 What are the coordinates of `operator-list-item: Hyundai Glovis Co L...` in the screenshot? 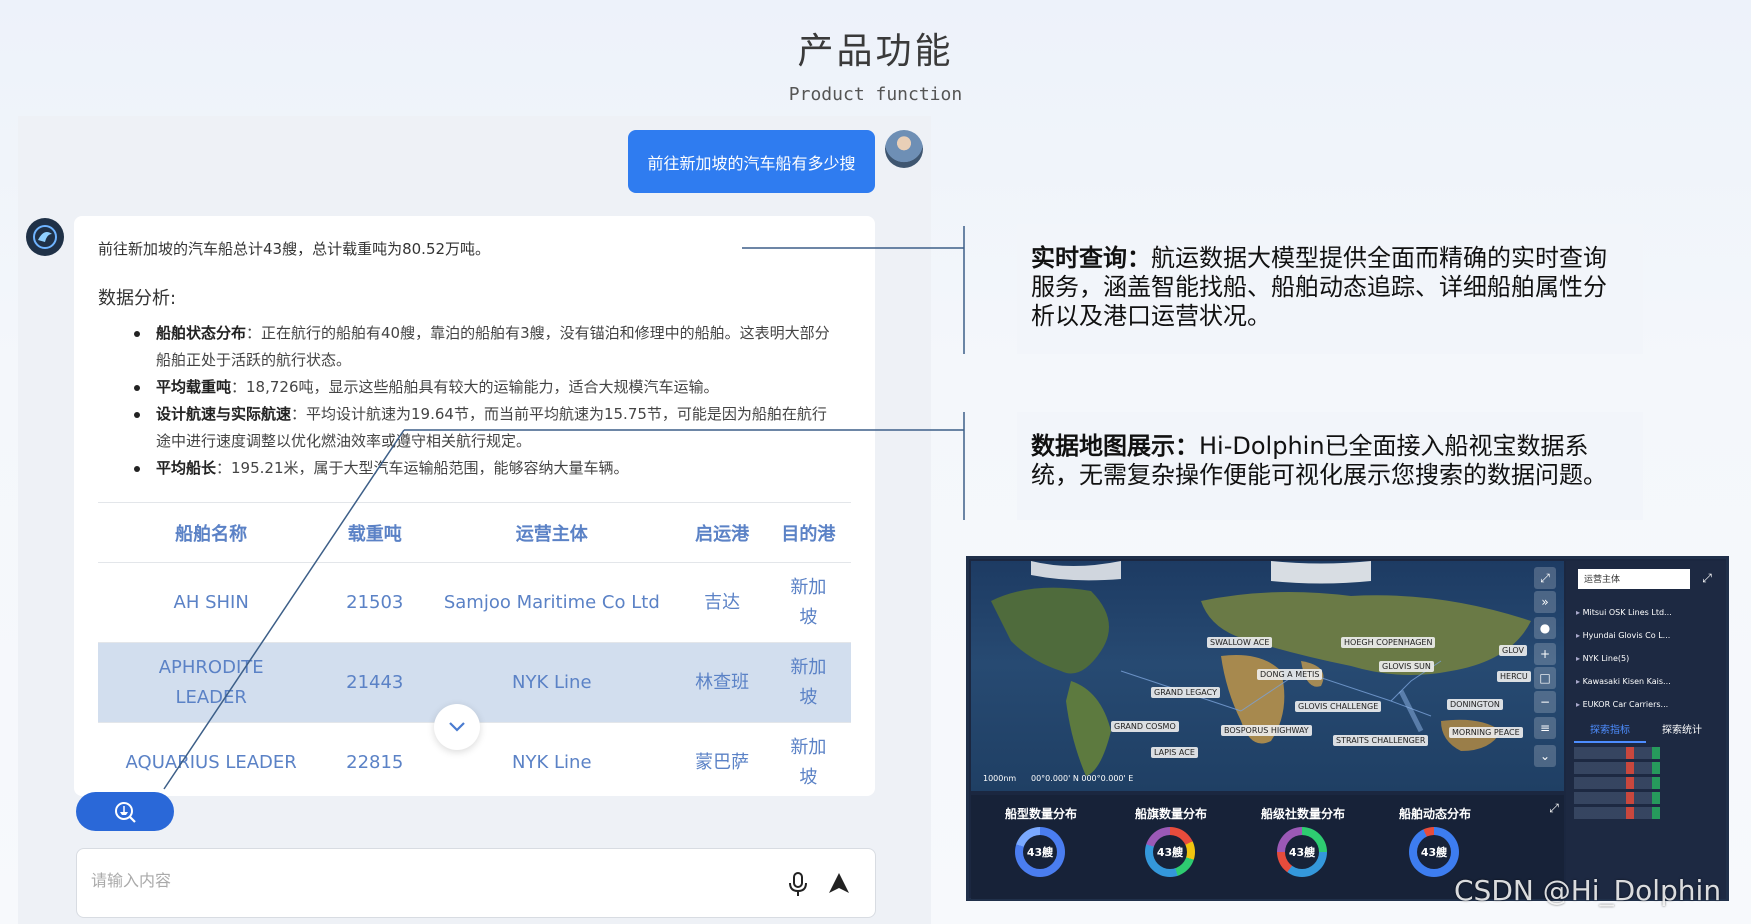 It's located at (1646, 635).